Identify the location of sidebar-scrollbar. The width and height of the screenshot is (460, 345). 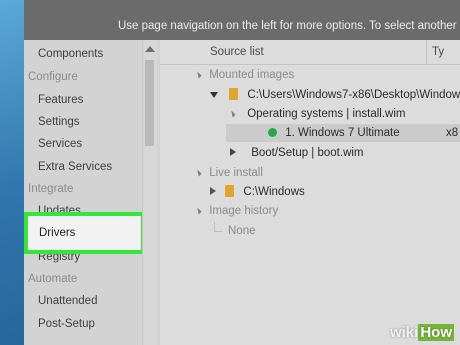
(149, 192).